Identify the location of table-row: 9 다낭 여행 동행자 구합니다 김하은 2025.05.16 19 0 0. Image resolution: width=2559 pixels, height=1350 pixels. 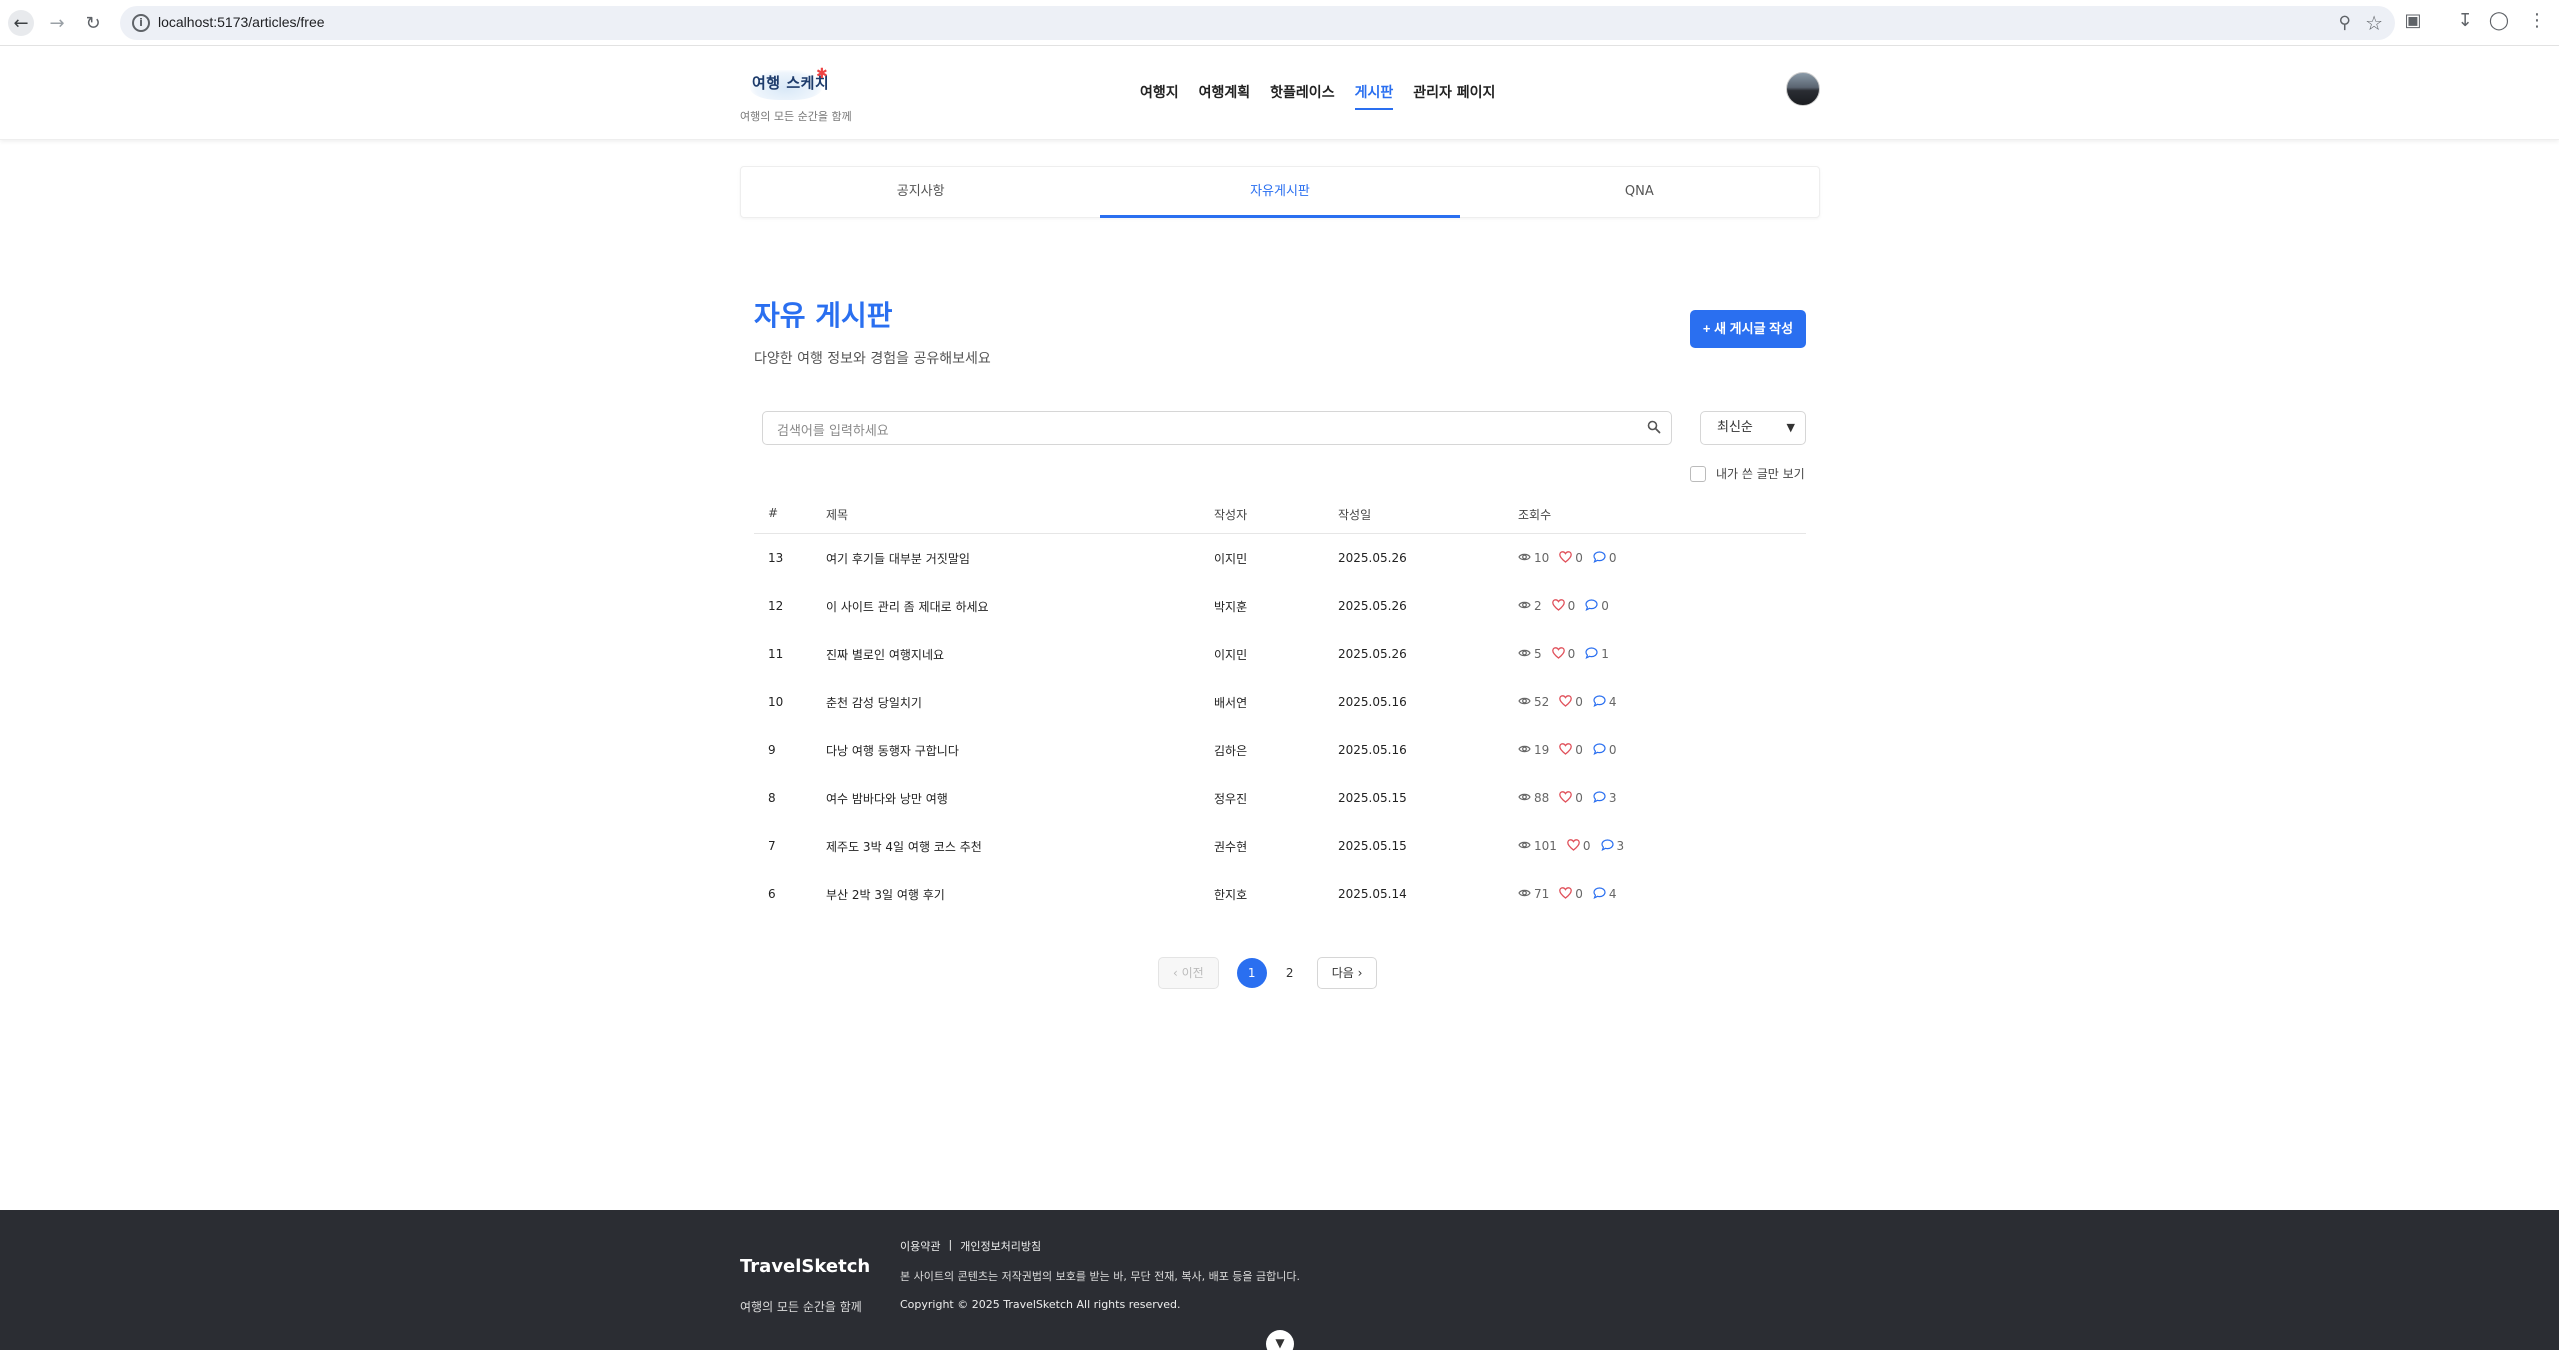
(1280, 750).